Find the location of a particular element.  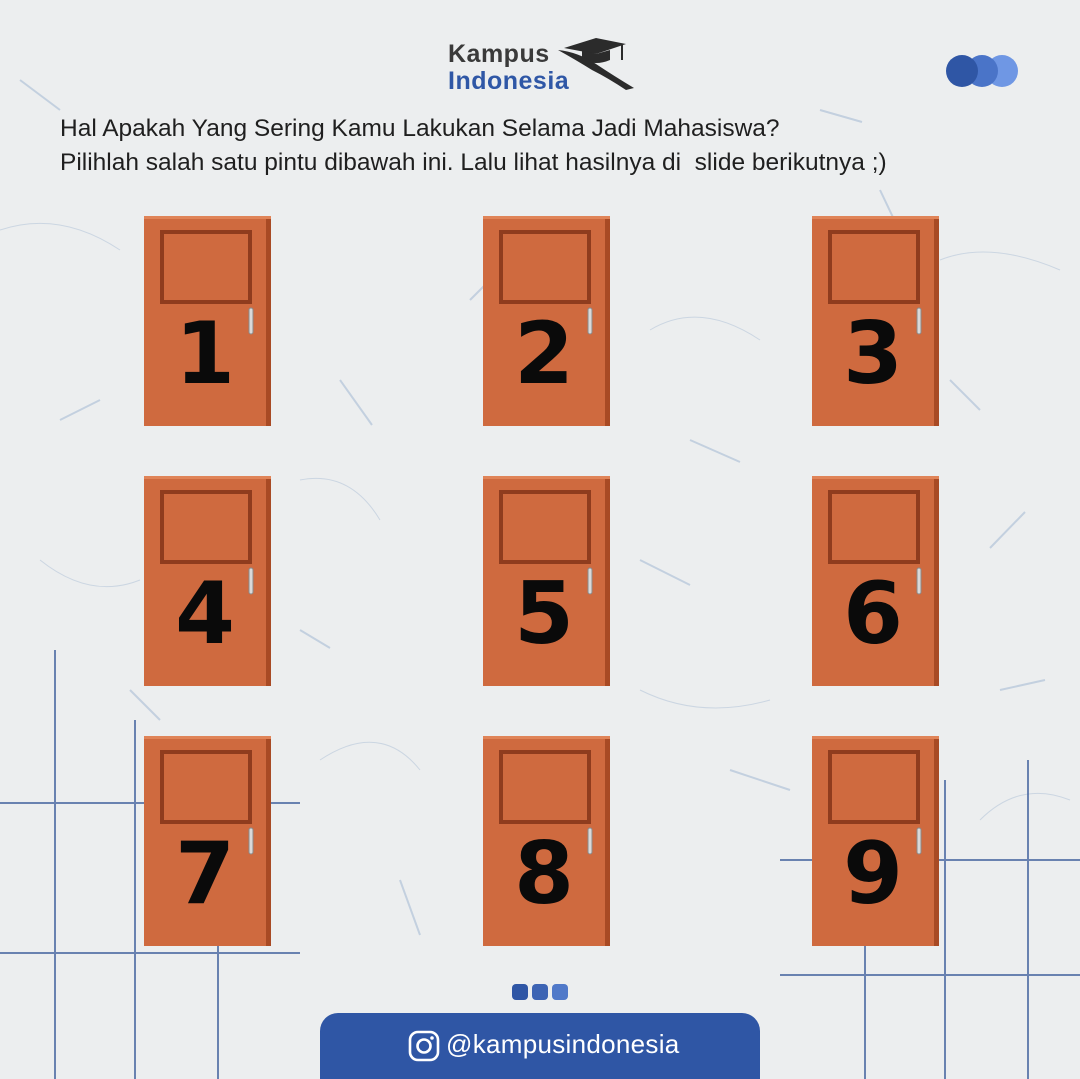

door-number: 6 is located at coordinates (873, 614).